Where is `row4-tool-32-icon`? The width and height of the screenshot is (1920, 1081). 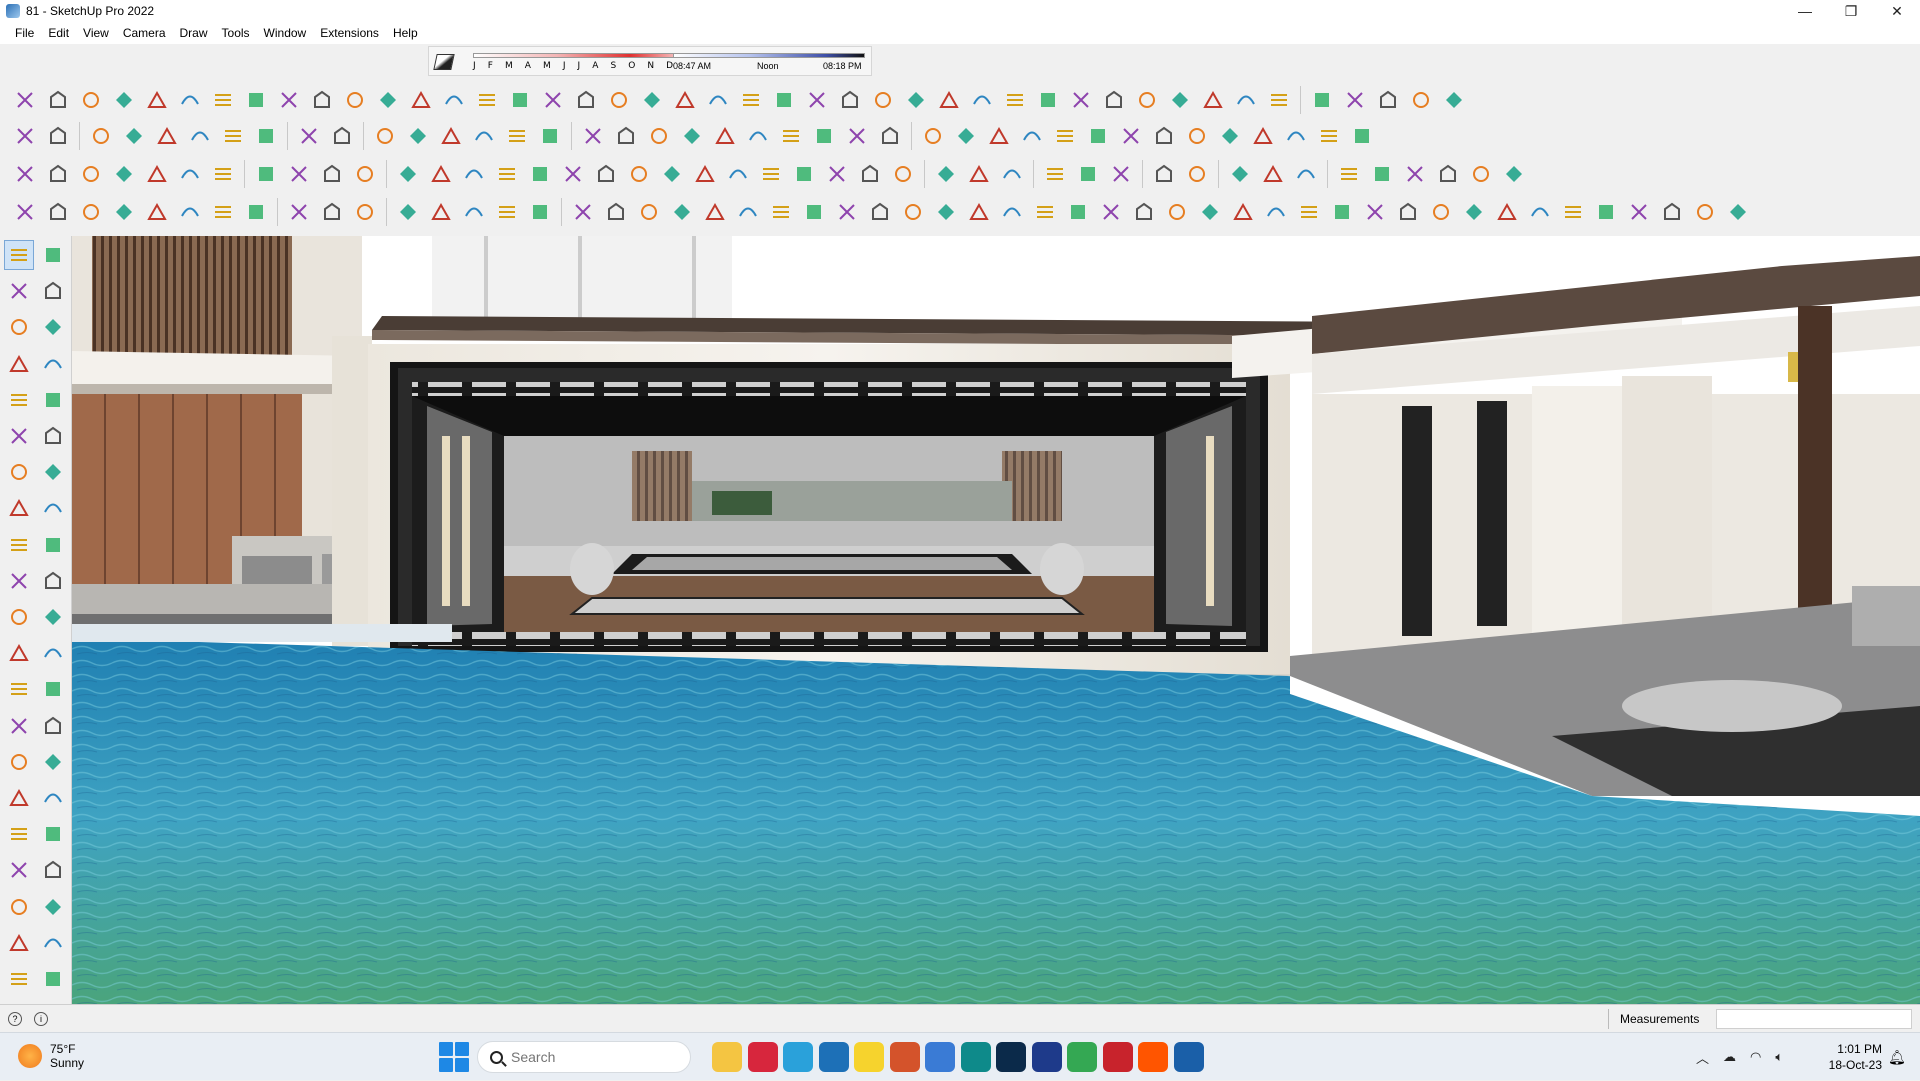
row4-tool-32-icon is located at coordinates (1078, 212).